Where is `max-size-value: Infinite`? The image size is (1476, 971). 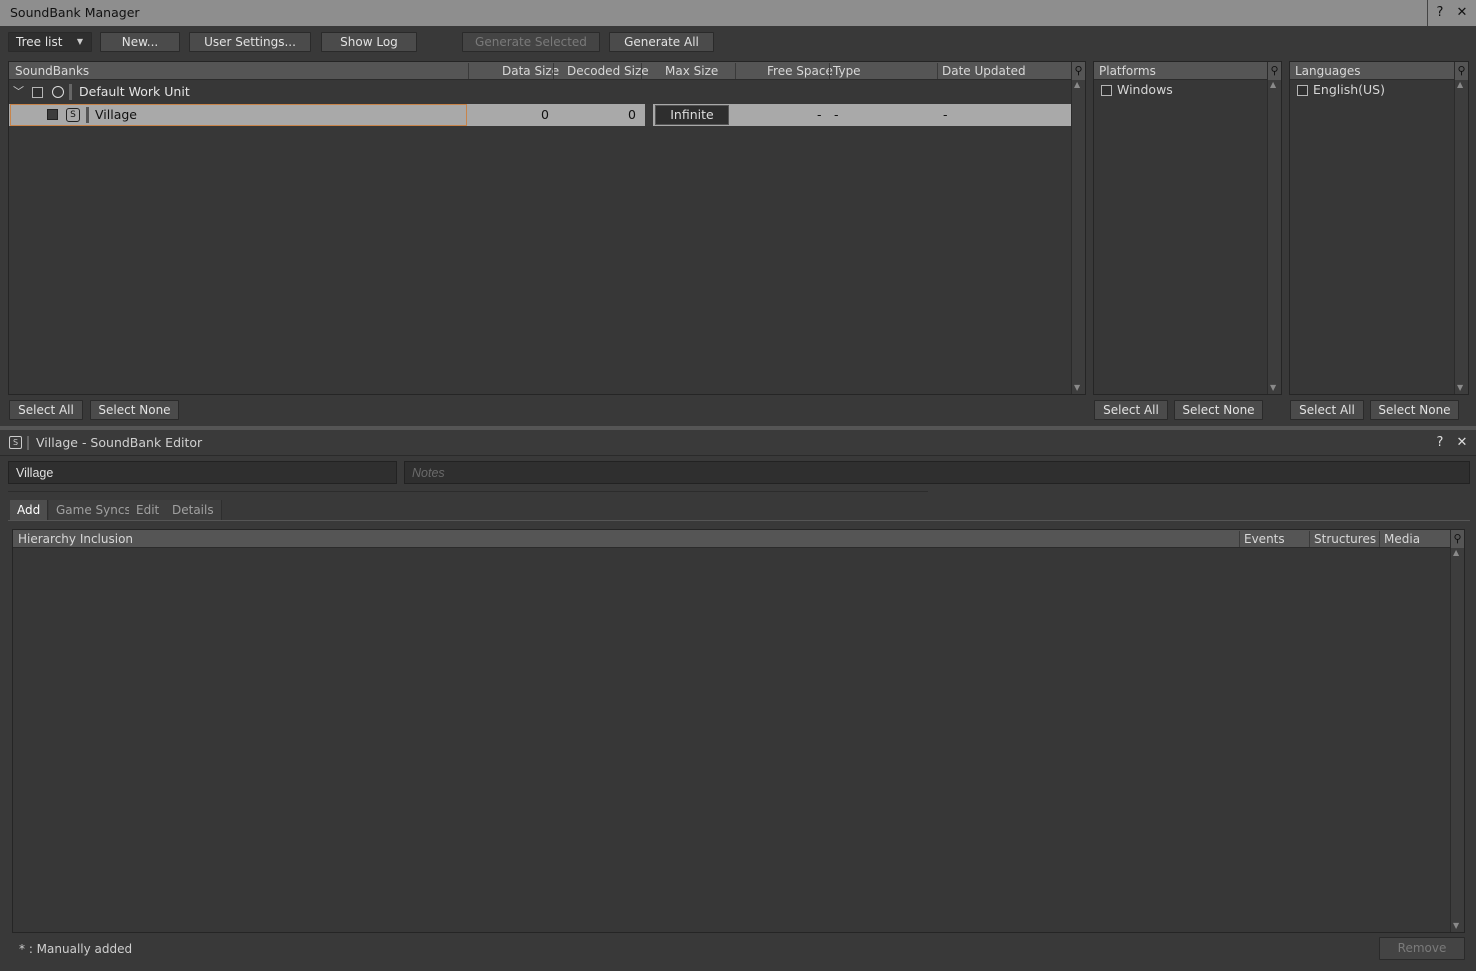 max-size-value: Infinite is located at coordinates (692, 114).